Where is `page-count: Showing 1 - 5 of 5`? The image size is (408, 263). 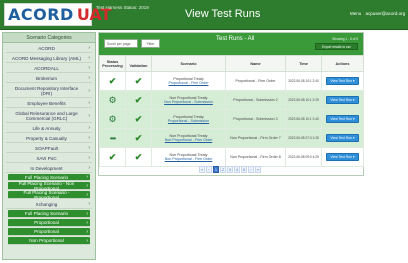 page-count: Showing 1 - 5 of 5 is located at coordinates (345, 39).